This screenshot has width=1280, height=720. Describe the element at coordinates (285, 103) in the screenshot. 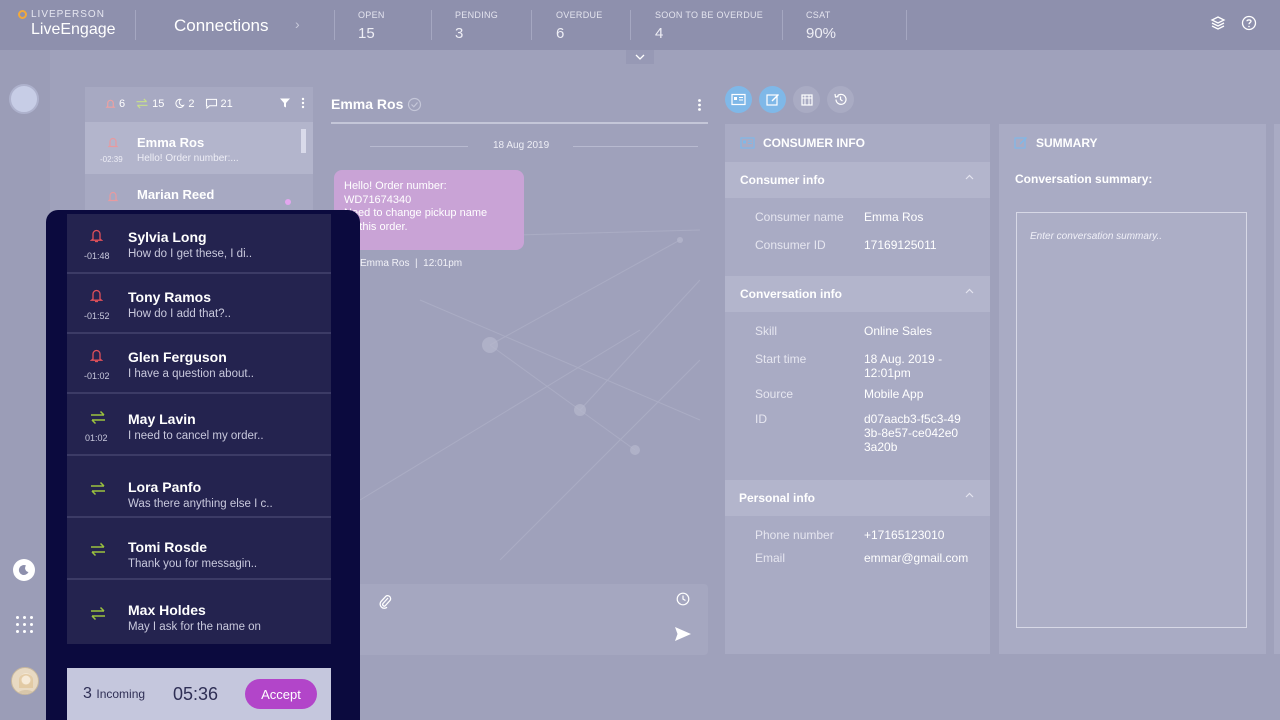

I see `filter-icon` at that location.